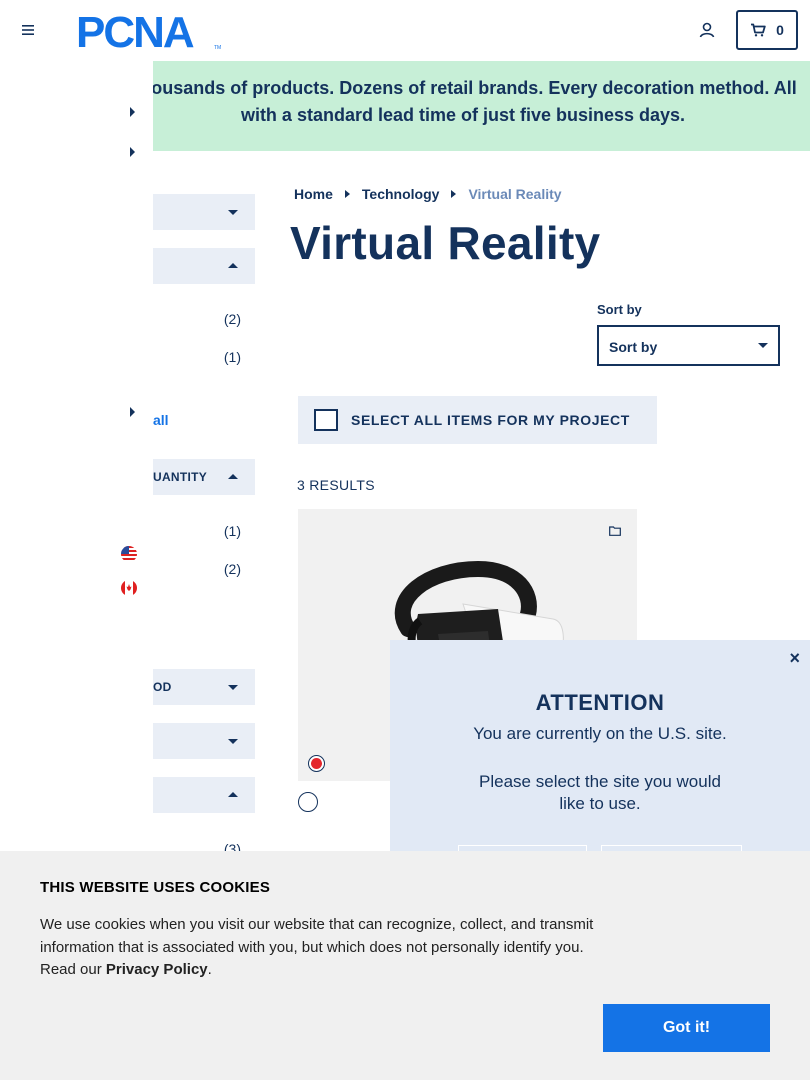 The image size is (810, 1080). What do you see at coordinates (600, 733) in the screenshot?
I see `attention-message: You are currently on the U.S. site.` at bounding box center [600, 733].